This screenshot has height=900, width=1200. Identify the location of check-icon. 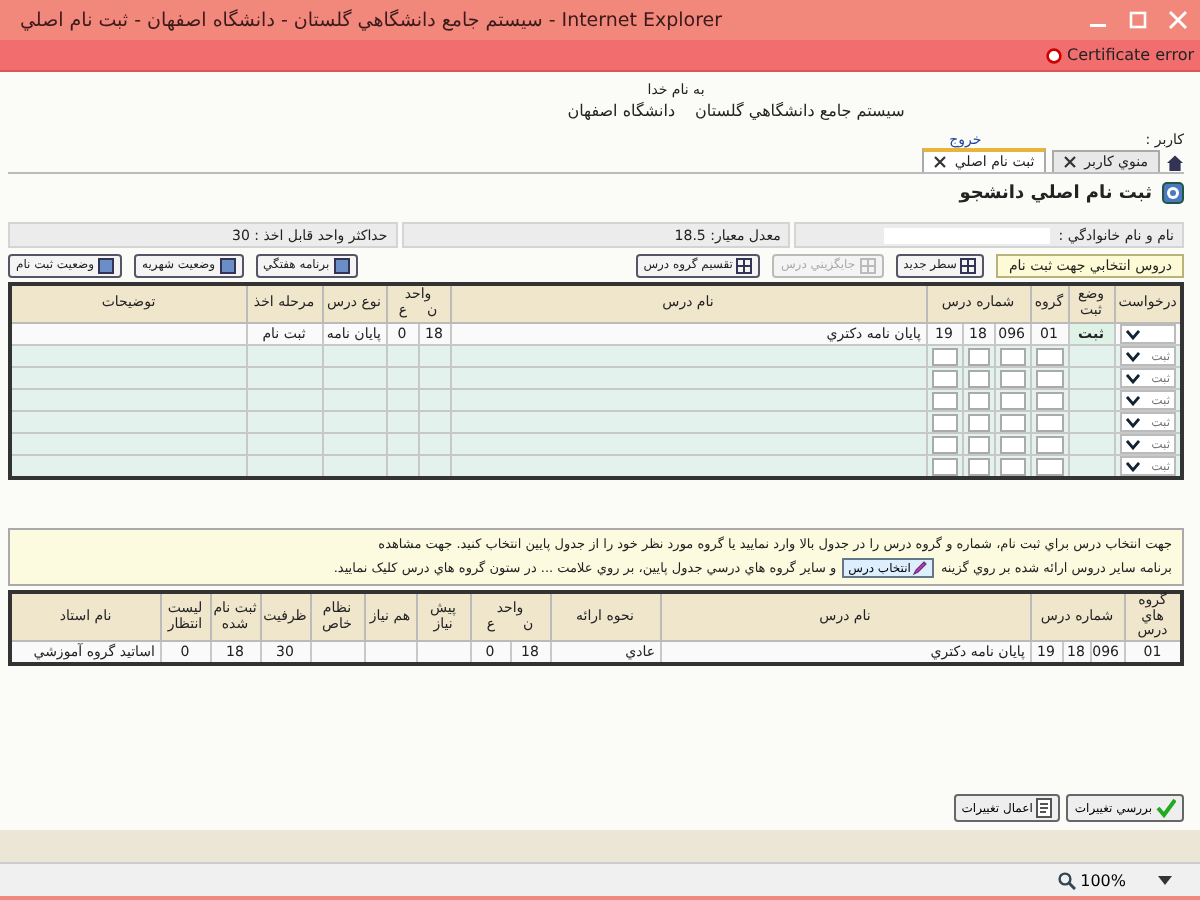
(1166, 808).